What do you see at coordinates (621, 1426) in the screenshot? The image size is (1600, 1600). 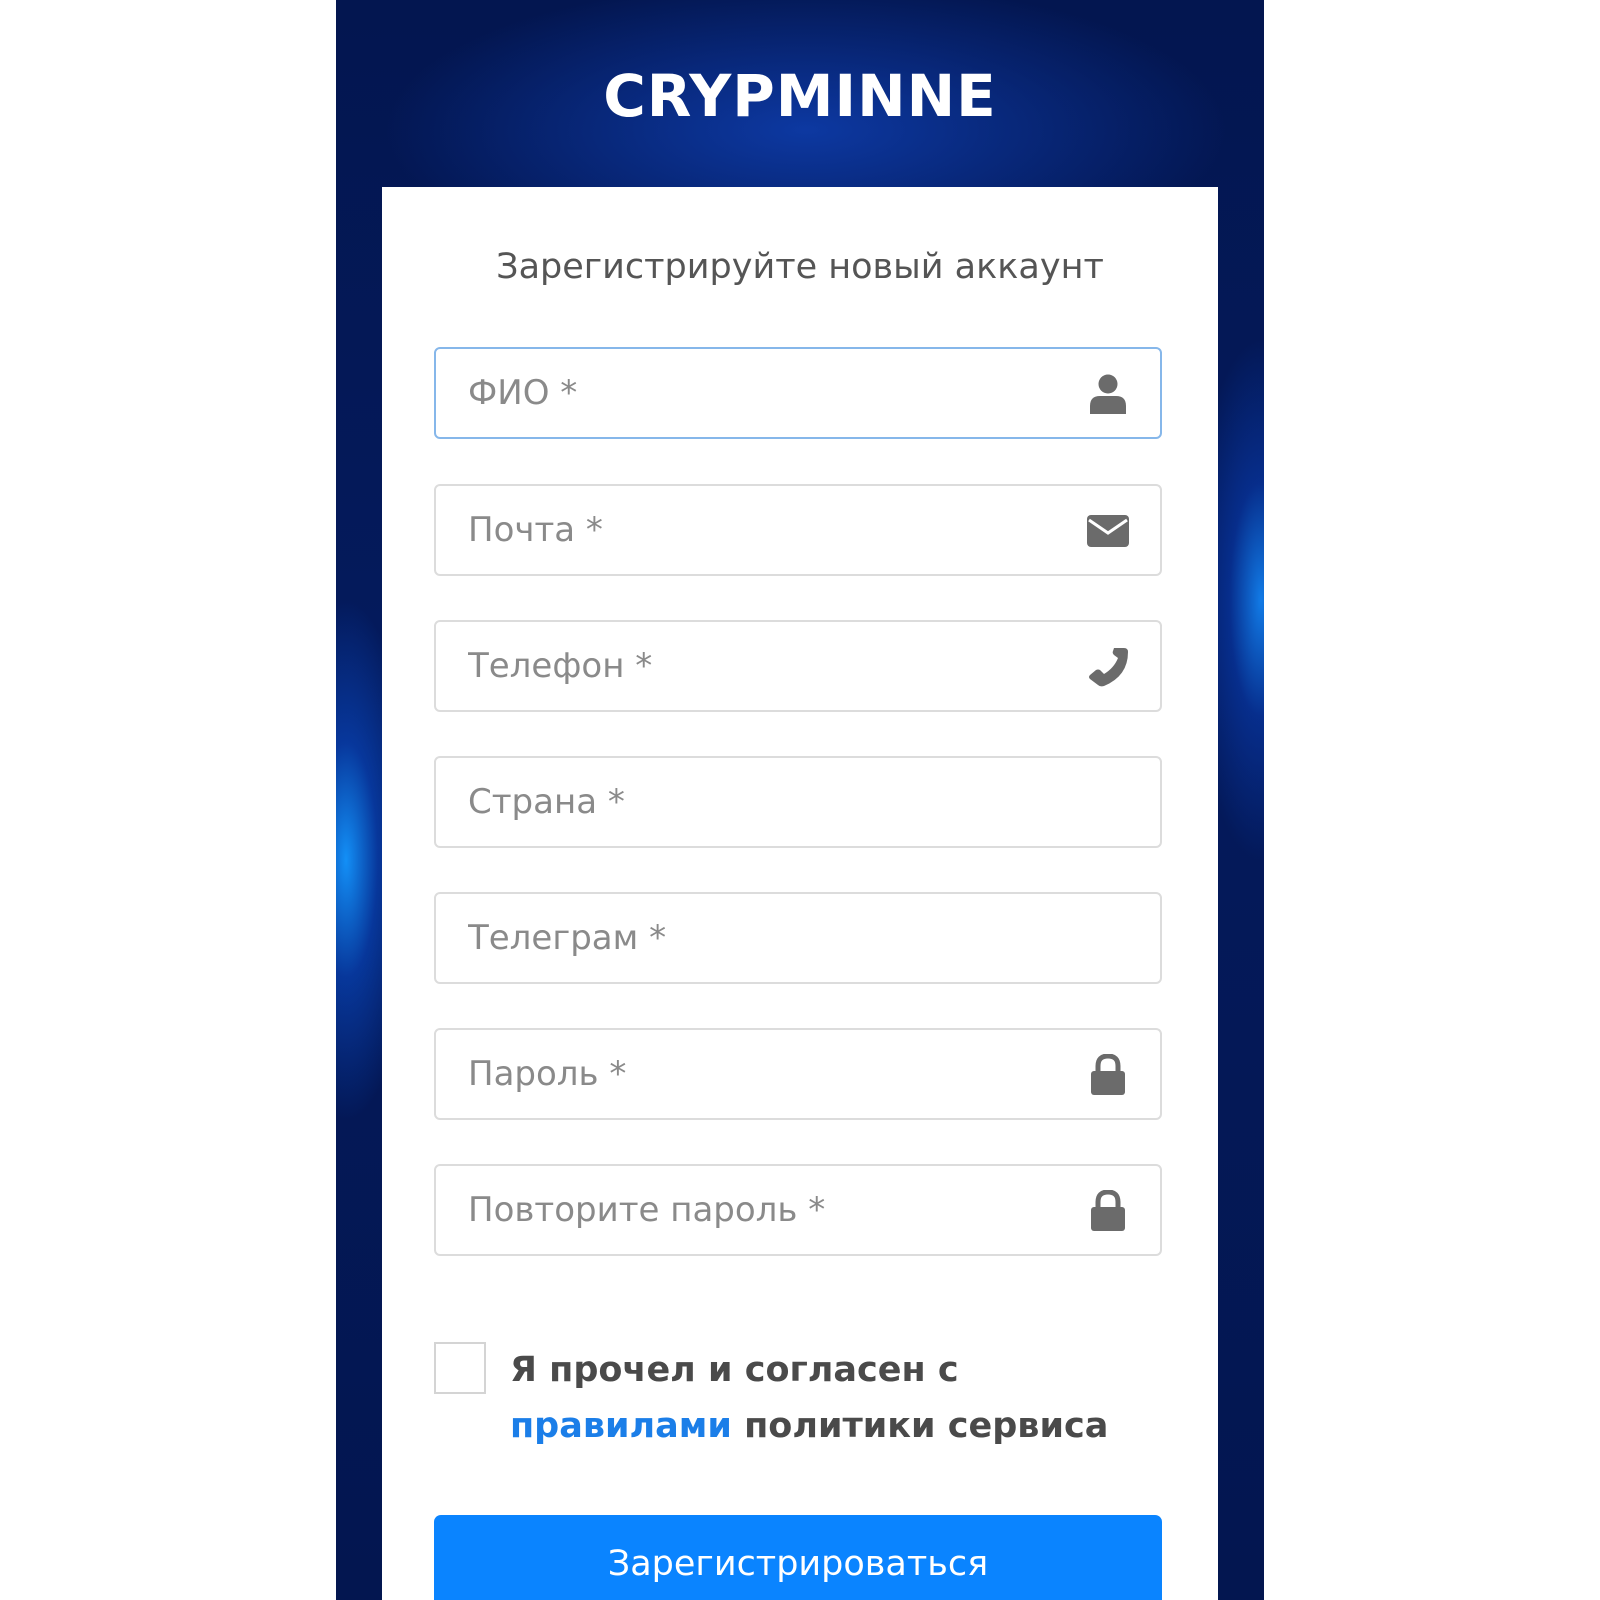 I see `terms-link: правилами` at bounding box center [621, 1426].